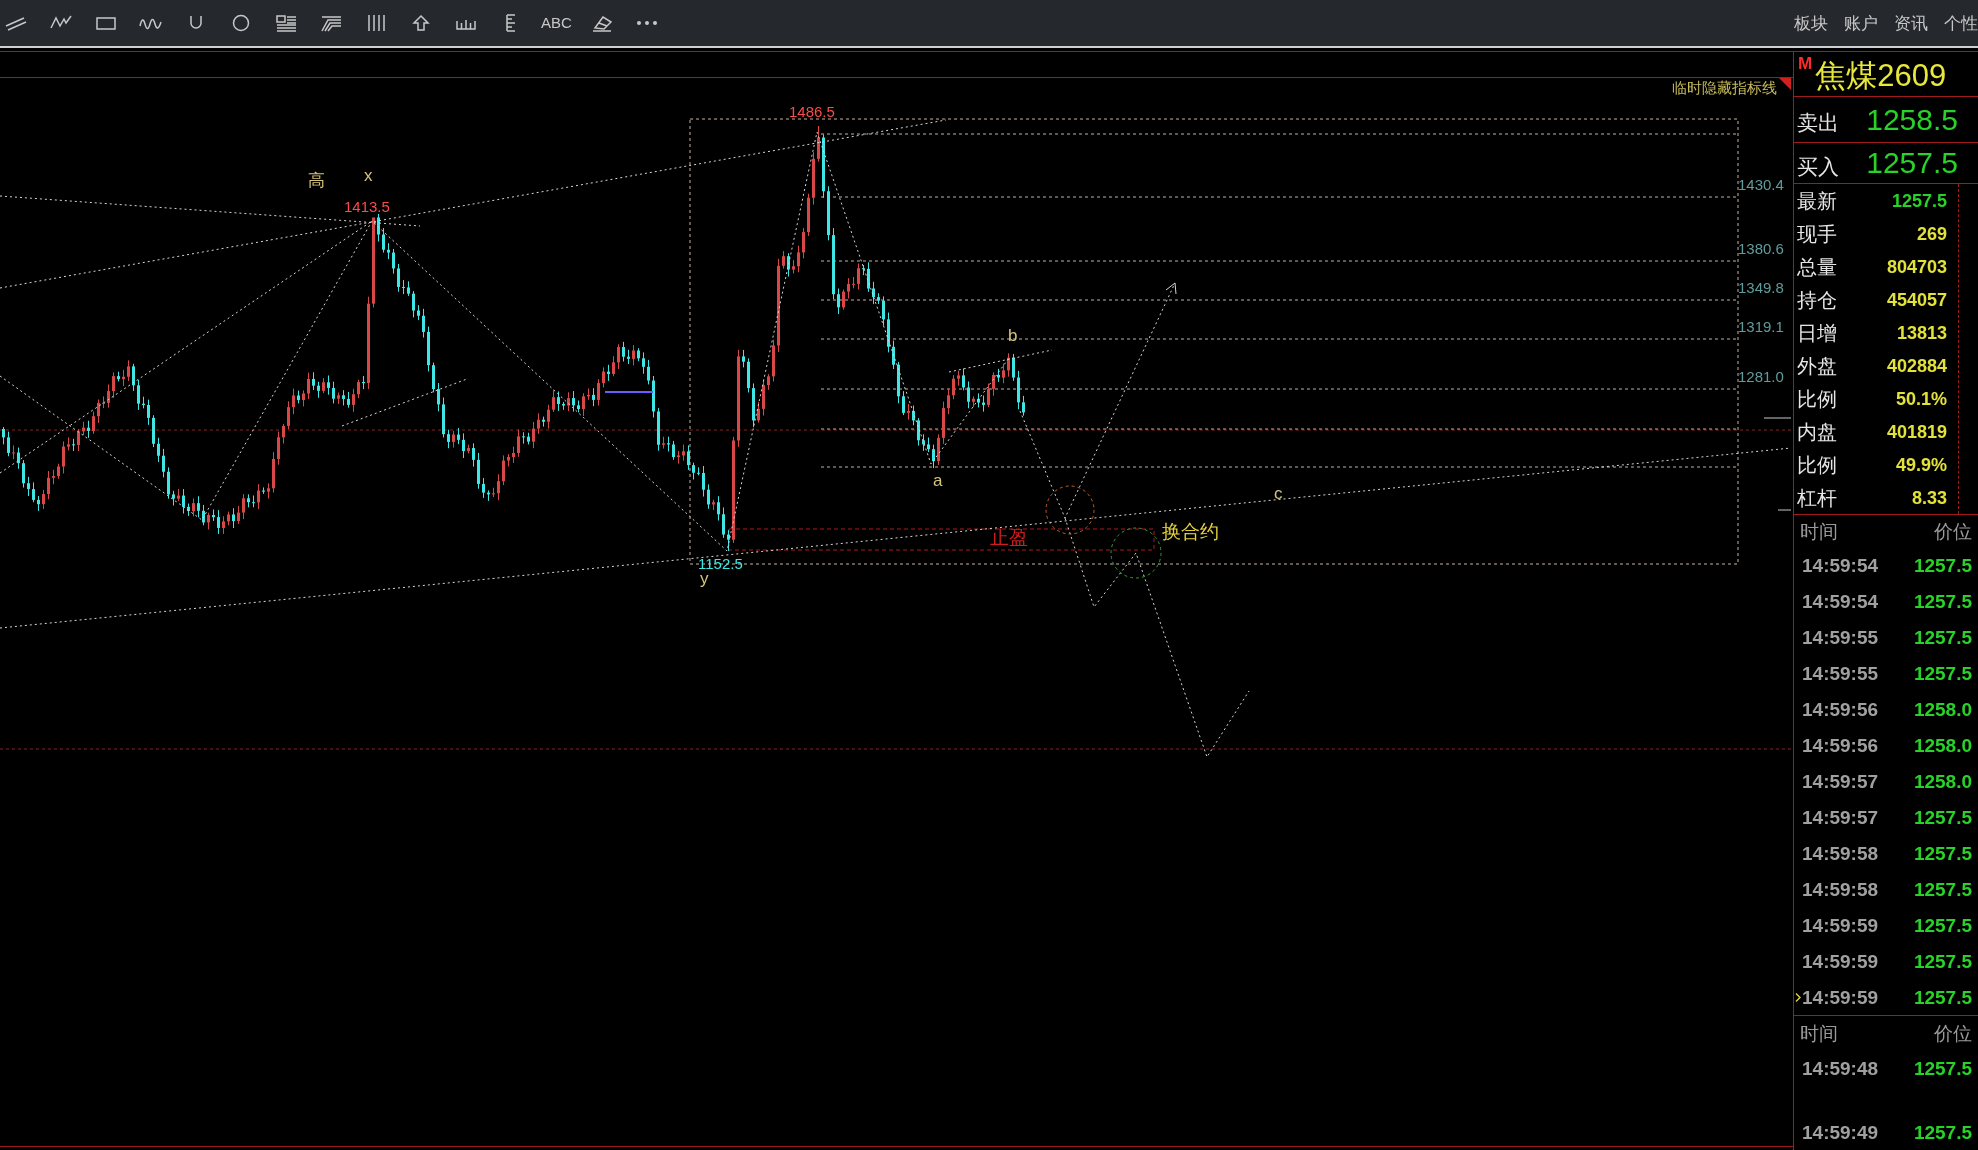 This screenshot has height=1150, width=1978. Describe the element at coordinates (1840, 1068) in the screenshot. I see `trade-time: 14:59:48` at that location.